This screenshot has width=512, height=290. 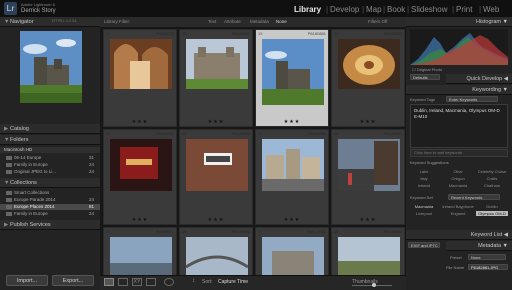 I want to click on collection-item: Europe Parade 2014 24, so click(x=50, y=200).